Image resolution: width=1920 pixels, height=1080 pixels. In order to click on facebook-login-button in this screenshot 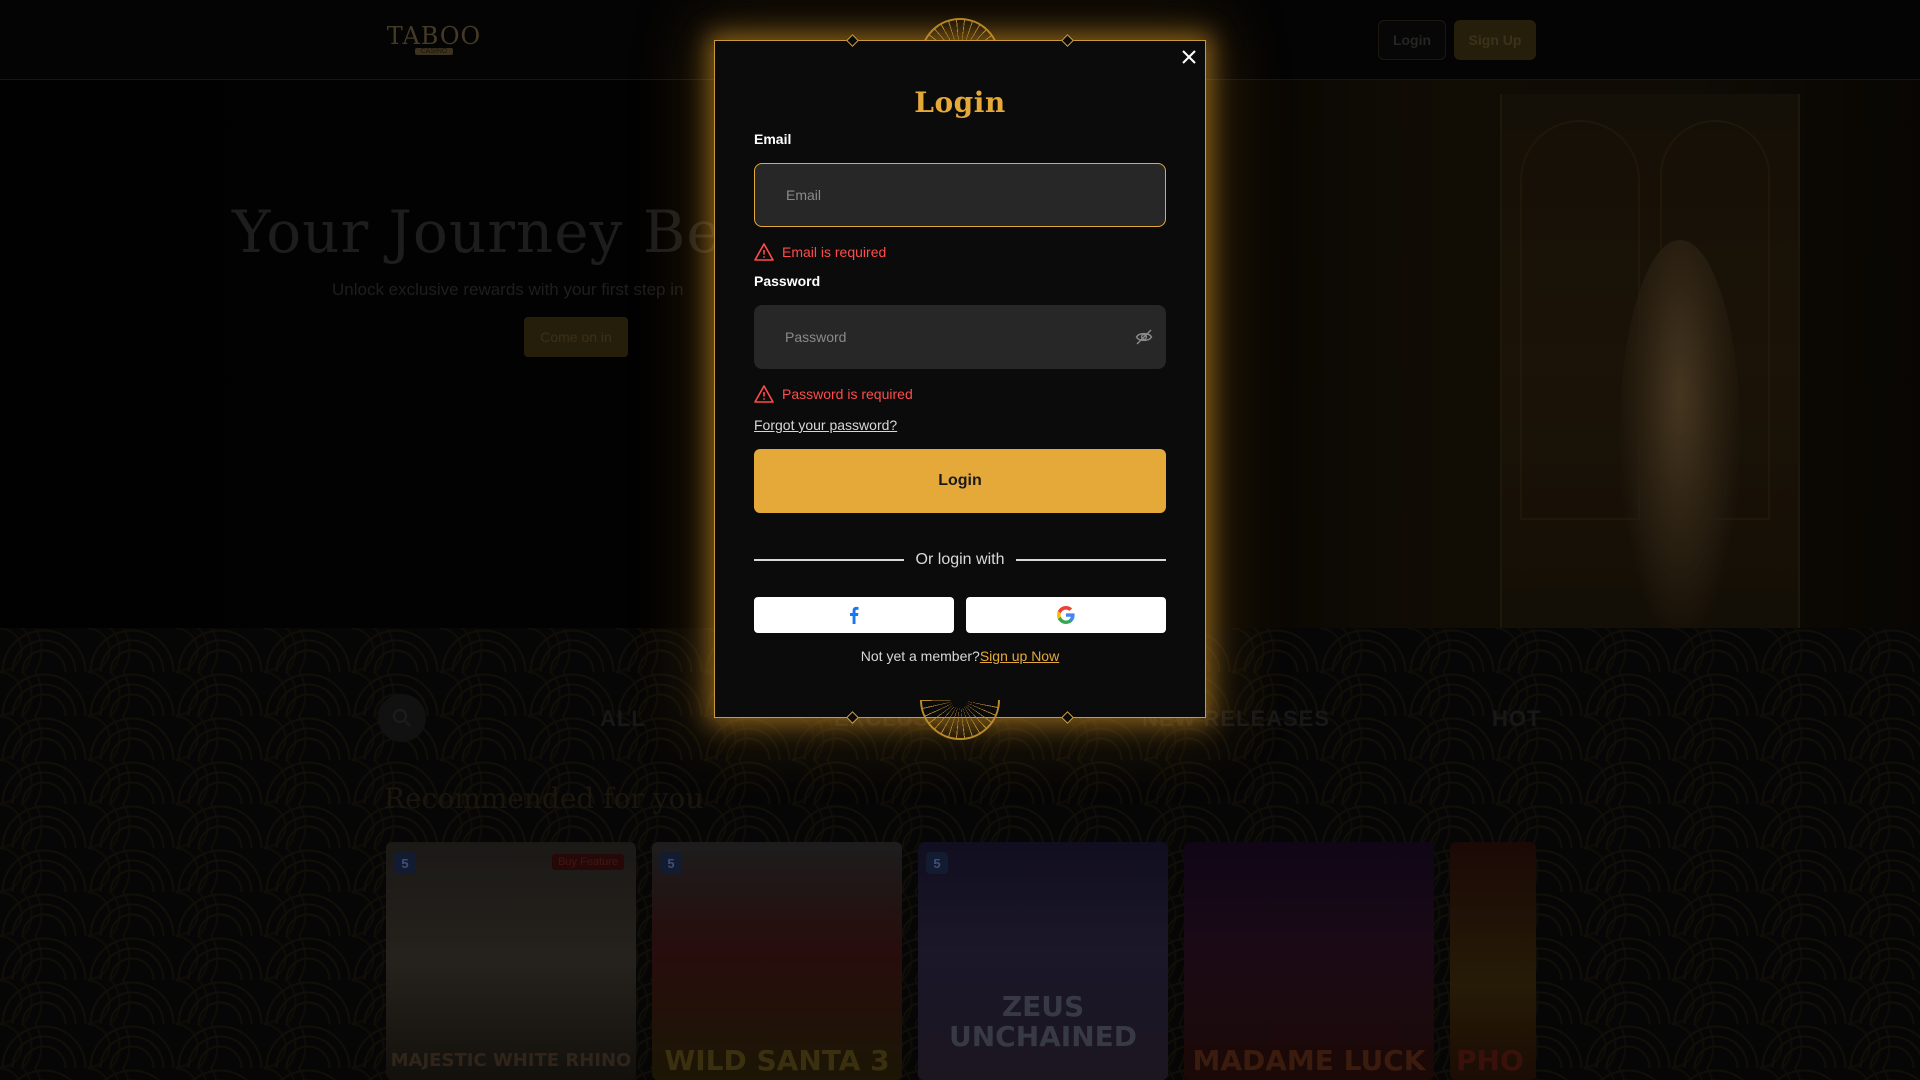, I will do `click(854, 615)`.